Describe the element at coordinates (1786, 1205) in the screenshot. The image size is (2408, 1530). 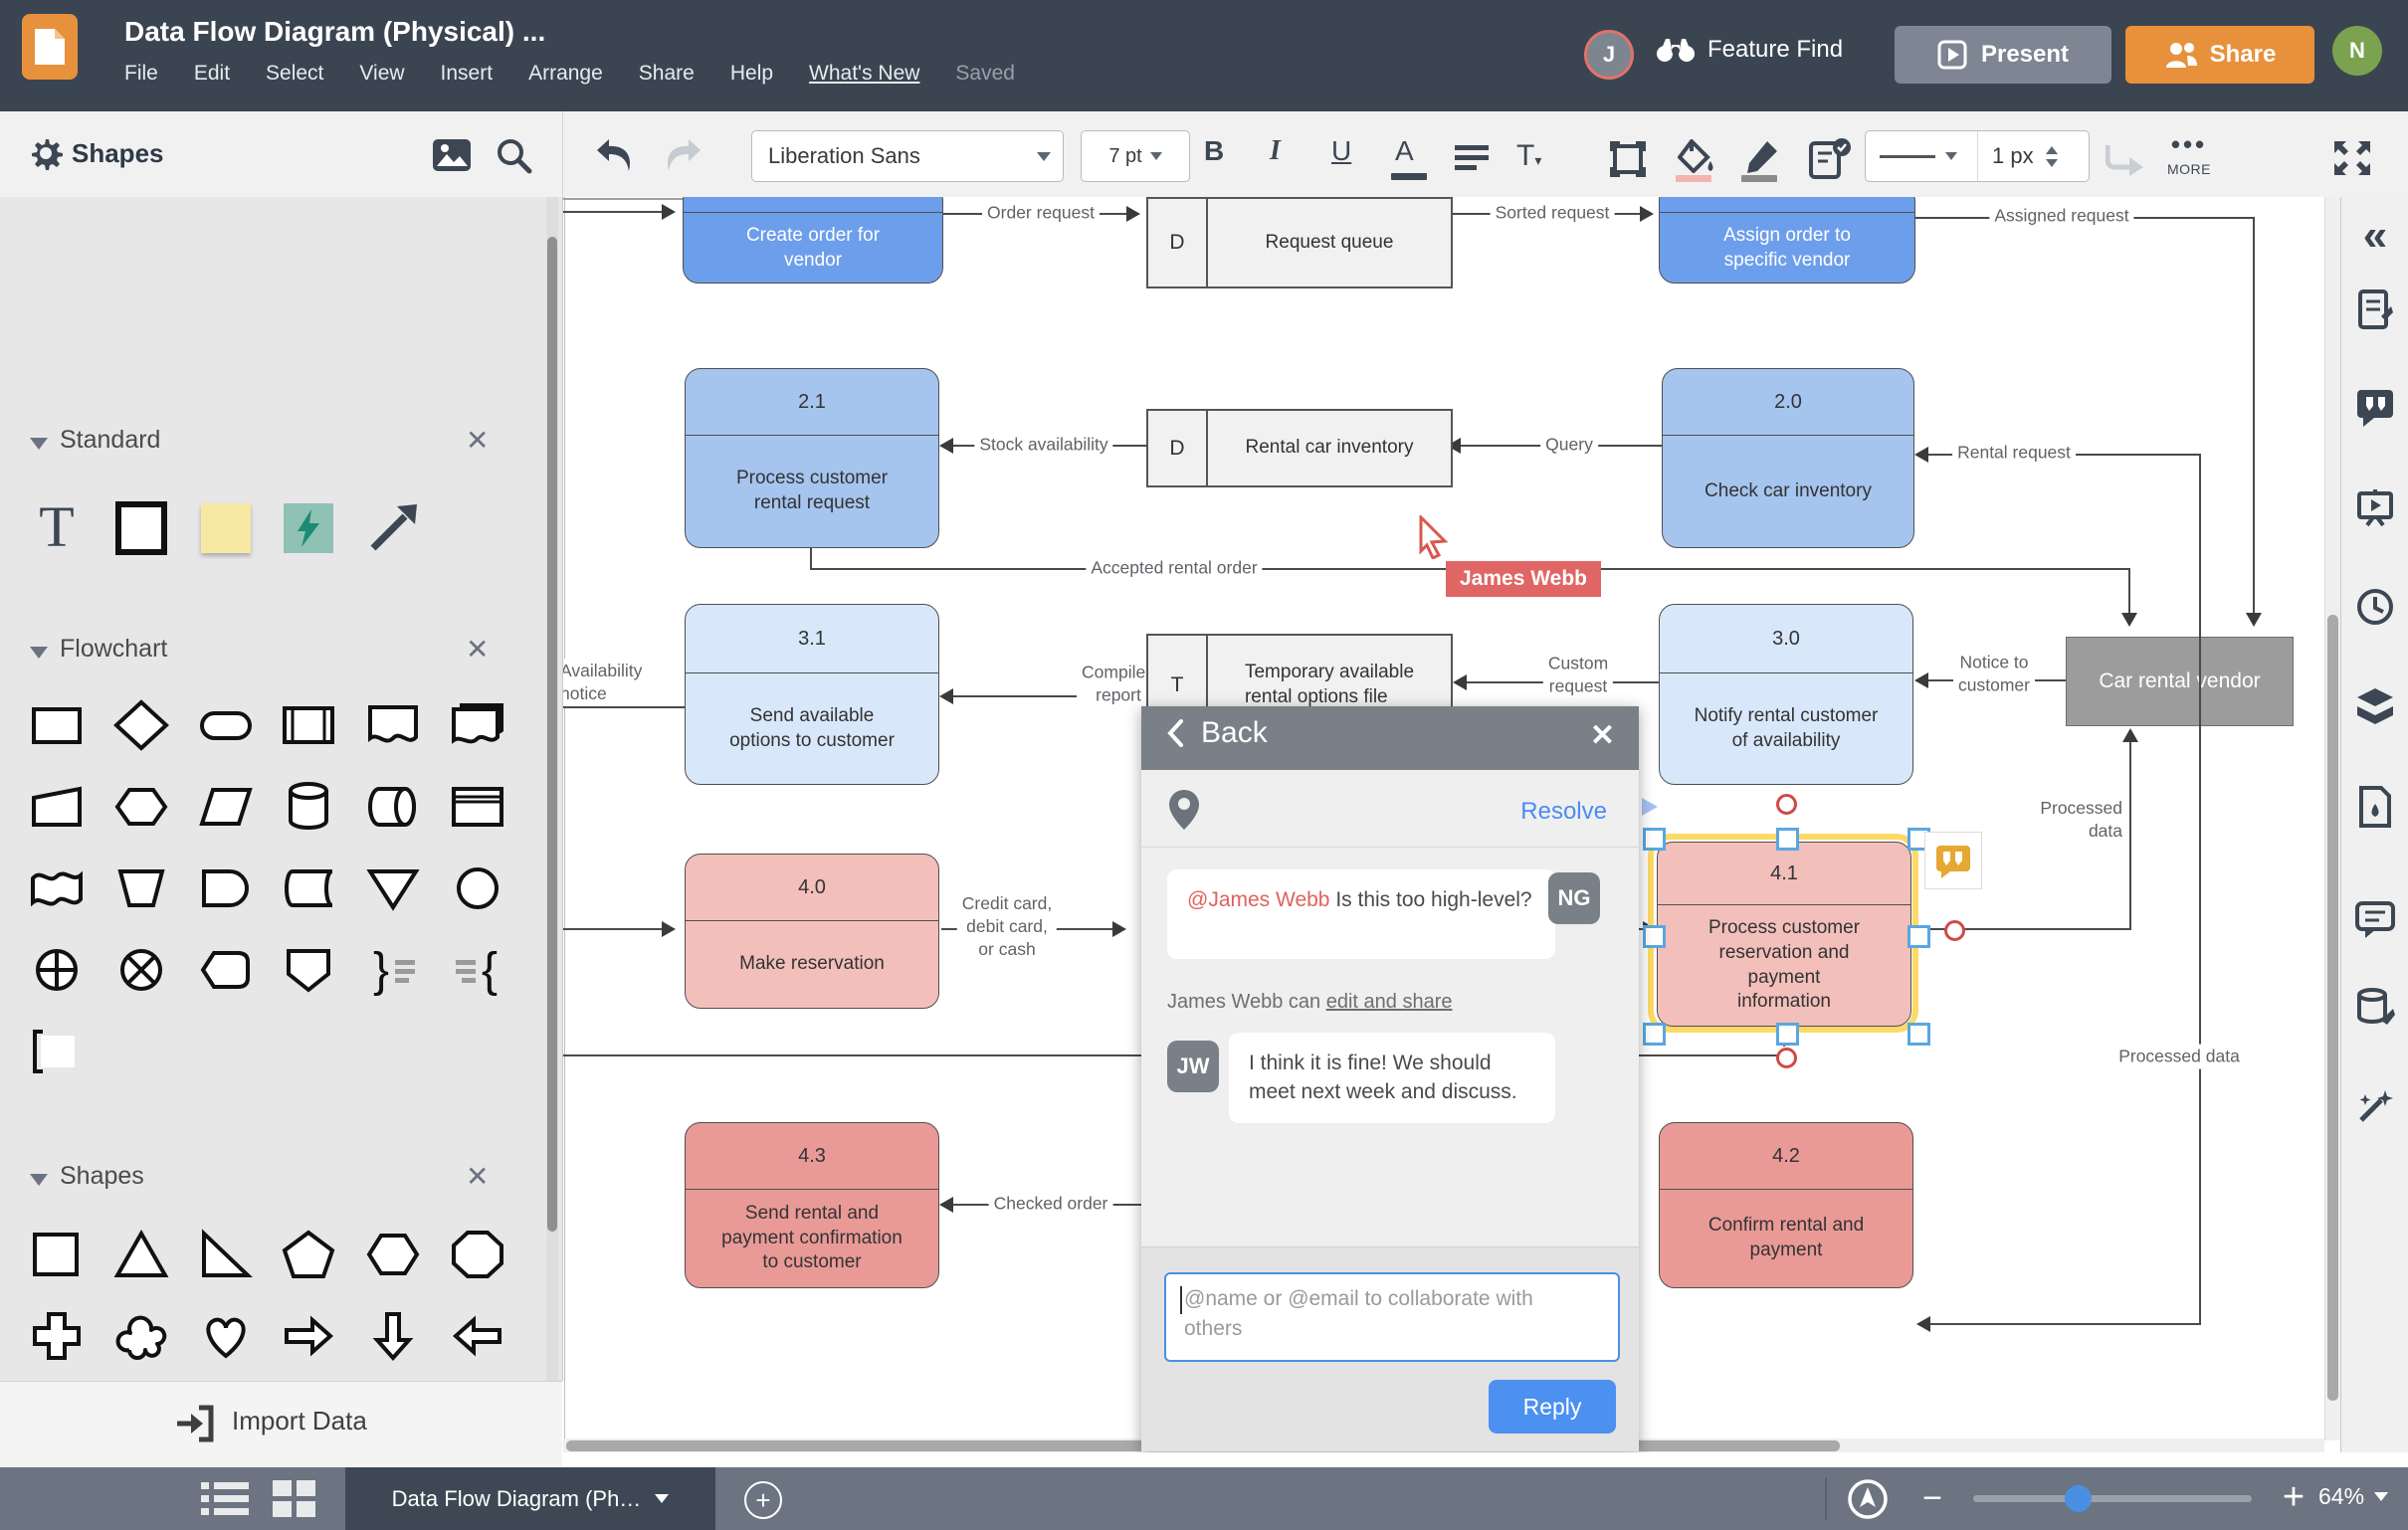
I see `node-4-2: 4.2 Confirm rental and payment` at that location.